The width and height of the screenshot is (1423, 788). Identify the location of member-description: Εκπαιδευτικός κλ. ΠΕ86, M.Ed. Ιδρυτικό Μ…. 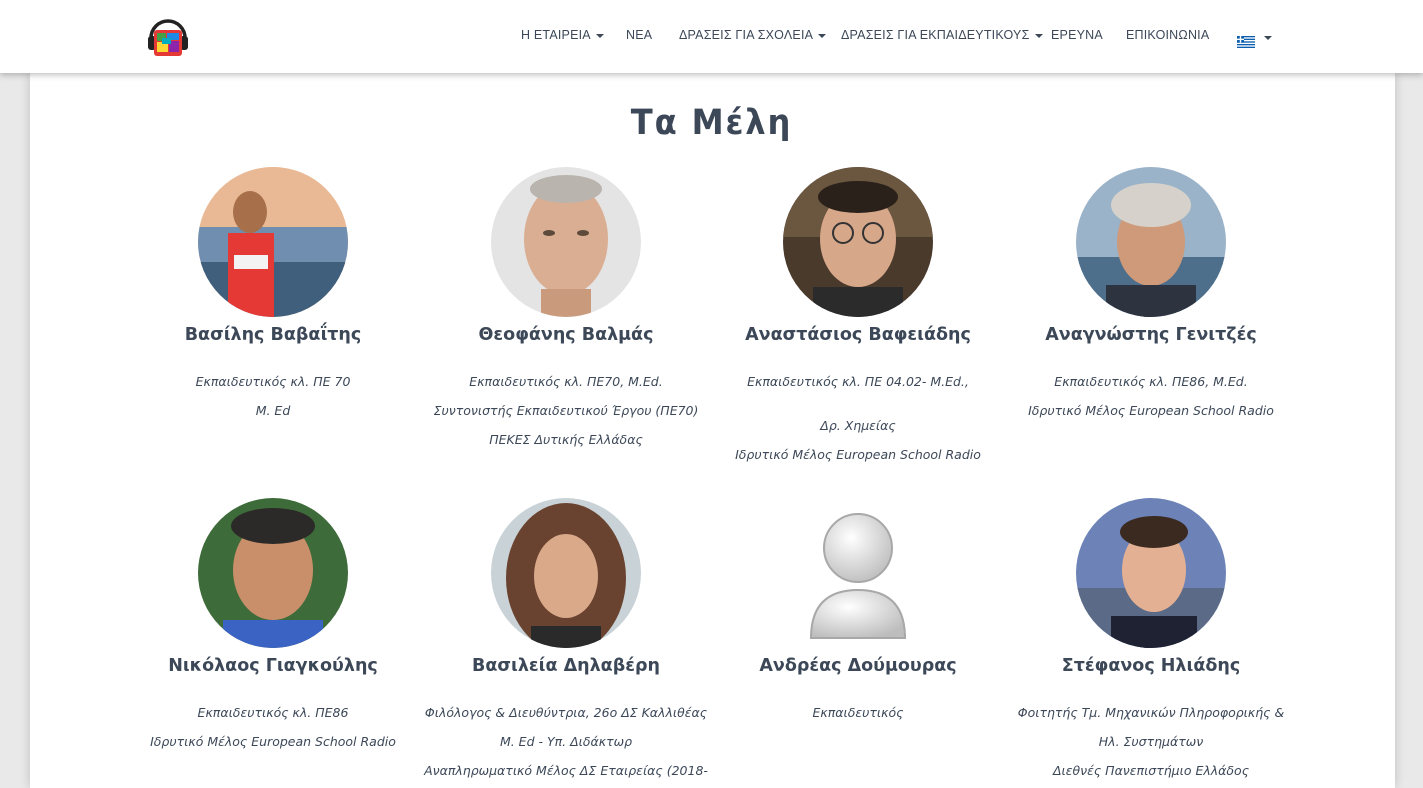
(1151, 396).